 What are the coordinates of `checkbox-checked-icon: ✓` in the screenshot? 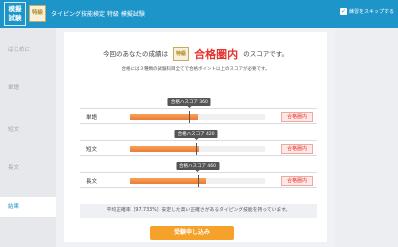 It's located at (343, 11).